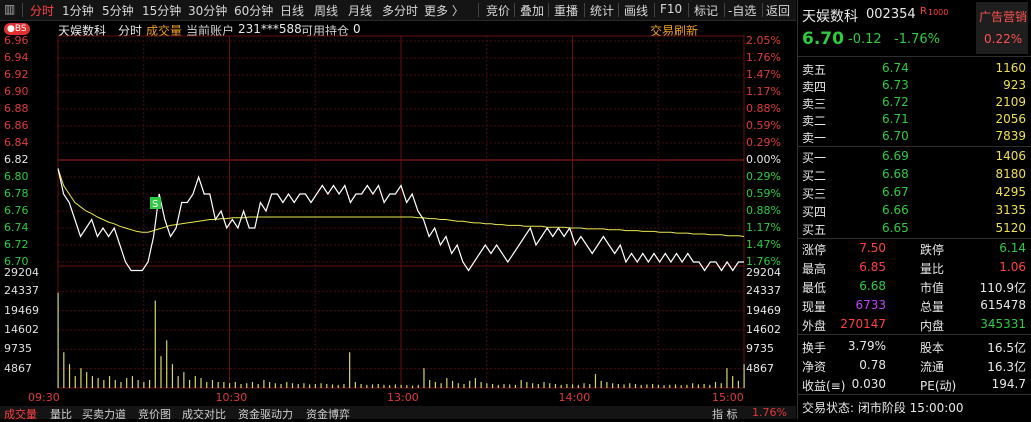 The image size is (1031, 422). What do you see at coordinates (21, 291) in the screenshot?
I see `volume-tick-label: 24337` at bounding box center [21, 291].